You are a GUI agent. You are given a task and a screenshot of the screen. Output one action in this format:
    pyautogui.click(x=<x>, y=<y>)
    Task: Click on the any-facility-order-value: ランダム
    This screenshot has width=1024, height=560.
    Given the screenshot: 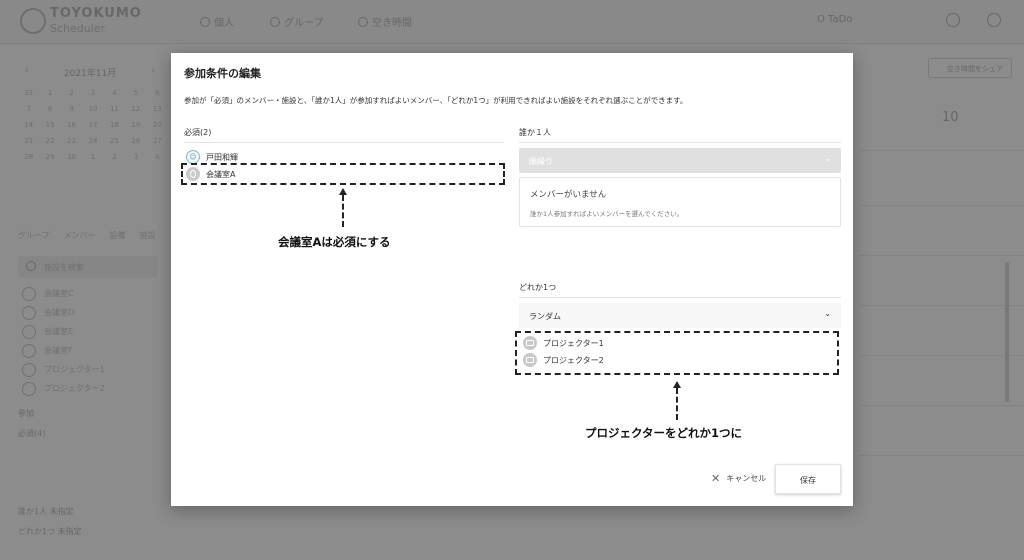 What is the action you would take?
    pyautogui.click(x=545, y=316)
    